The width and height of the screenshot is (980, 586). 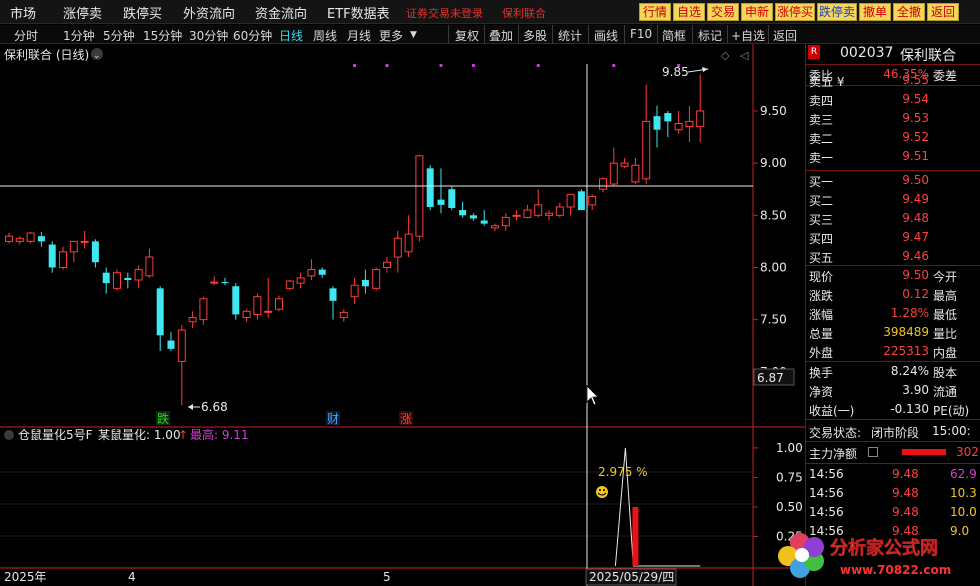 What do you see at coordinates (893, 180) in the screenshot?
I see `bid-row: 买一 9.50` at bounding box center [893, 180].